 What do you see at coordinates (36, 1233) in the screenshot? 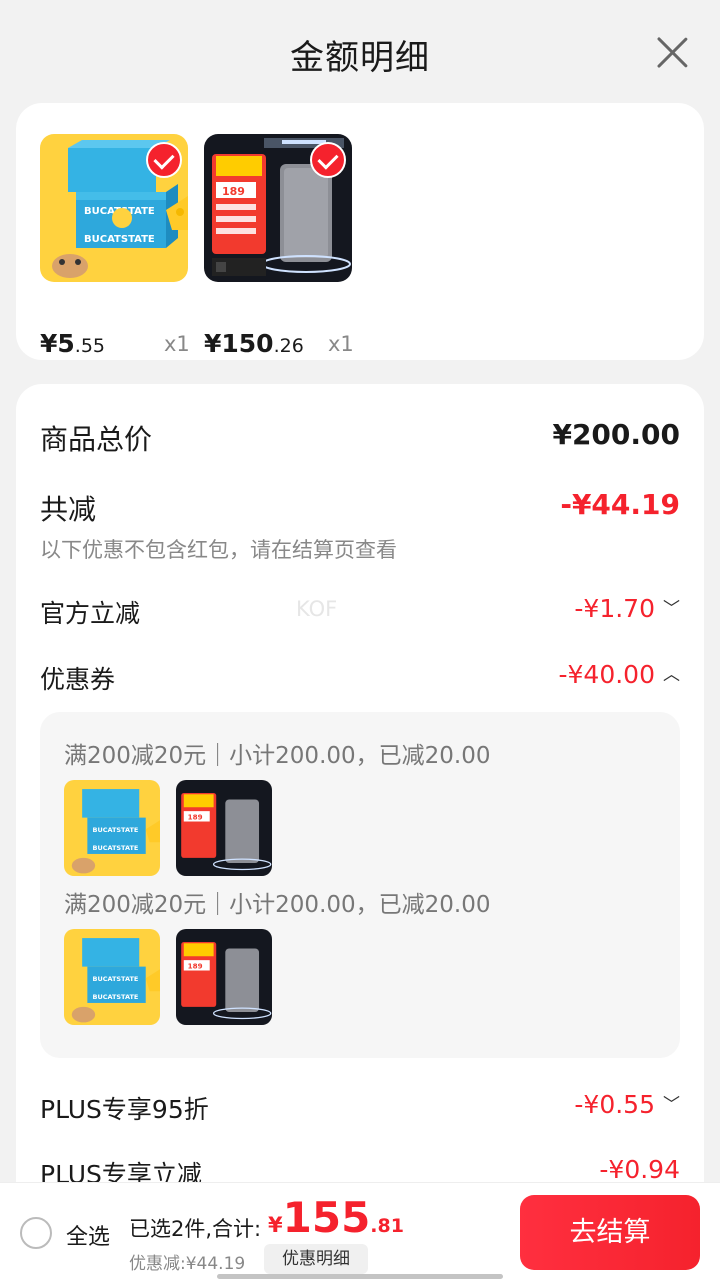
I see `select-all-radio` at bounding box center [36, 1233].